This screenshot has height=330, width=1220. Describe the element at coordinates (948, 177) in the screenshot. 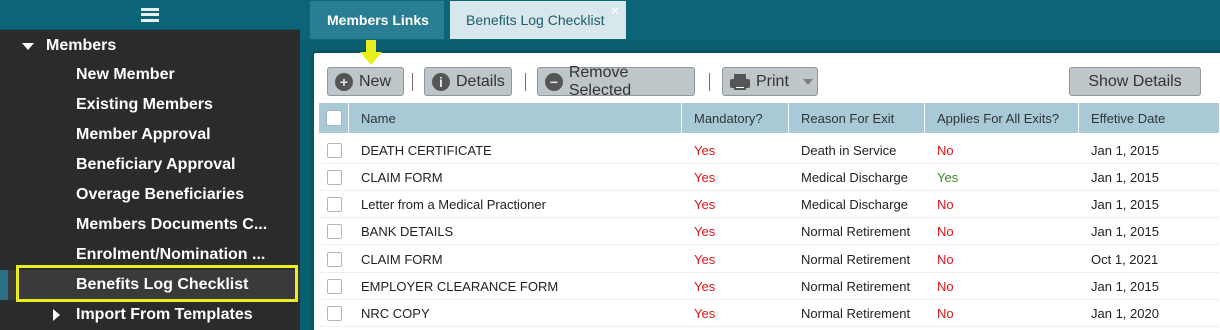

I see `cell-applies: Yes` at that location.